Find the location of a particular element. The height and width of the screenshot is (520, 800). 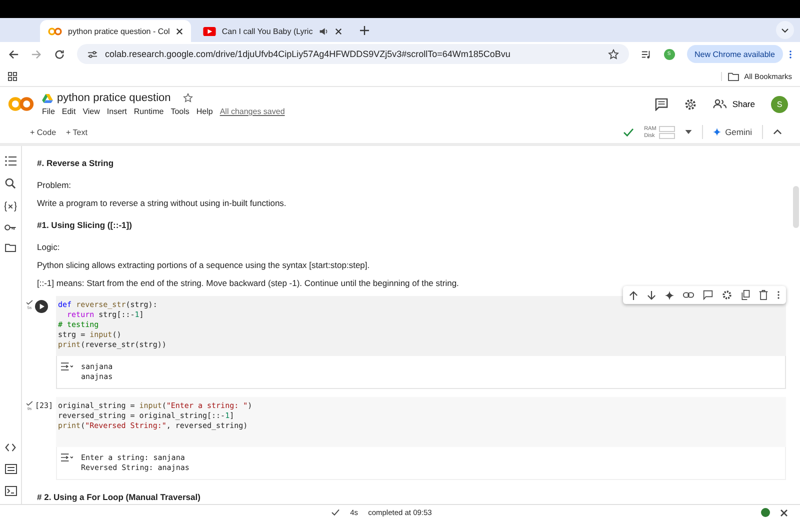

move-up-icon is located at coordinates (633, 295).